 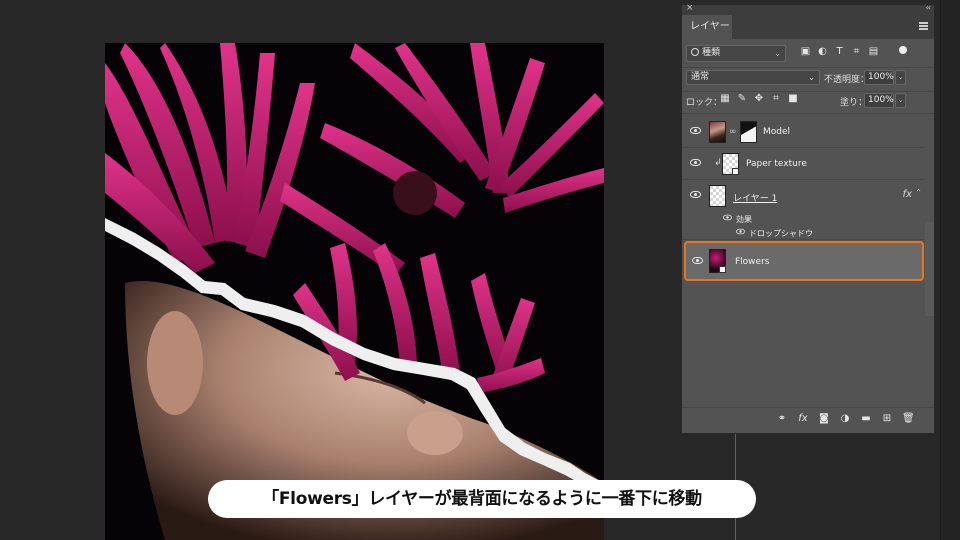 What do you see at coordinates (742, 99) in the screenshot?
I see `lock-paint-icon: ✎` at bounding box center [742, 99].